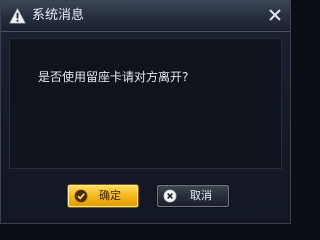  What do you see at coordinates (275, 15) in the screenshot?
I see `close-icon` at bounding box center [275, 15].